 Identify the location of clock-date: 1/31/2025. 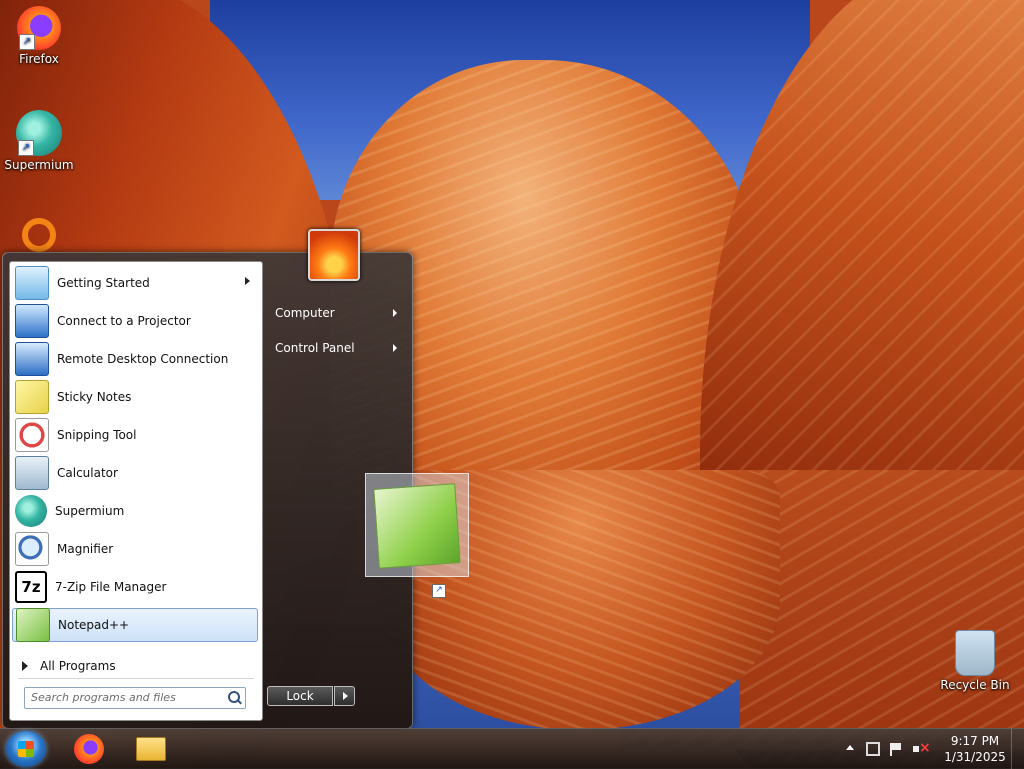
(975, 757).